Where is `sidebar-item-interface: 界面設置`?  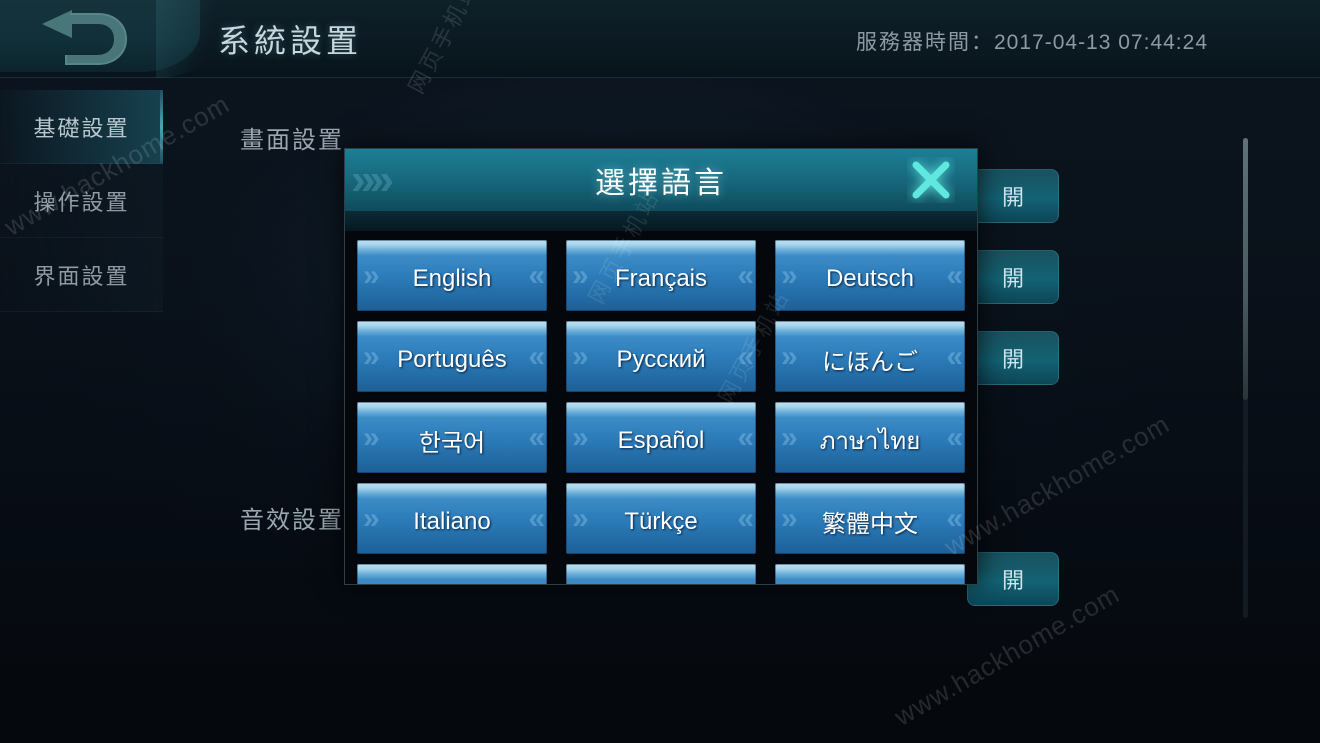
sidebar-item-interface: 界面設置 is located at coordinates (81, 275).